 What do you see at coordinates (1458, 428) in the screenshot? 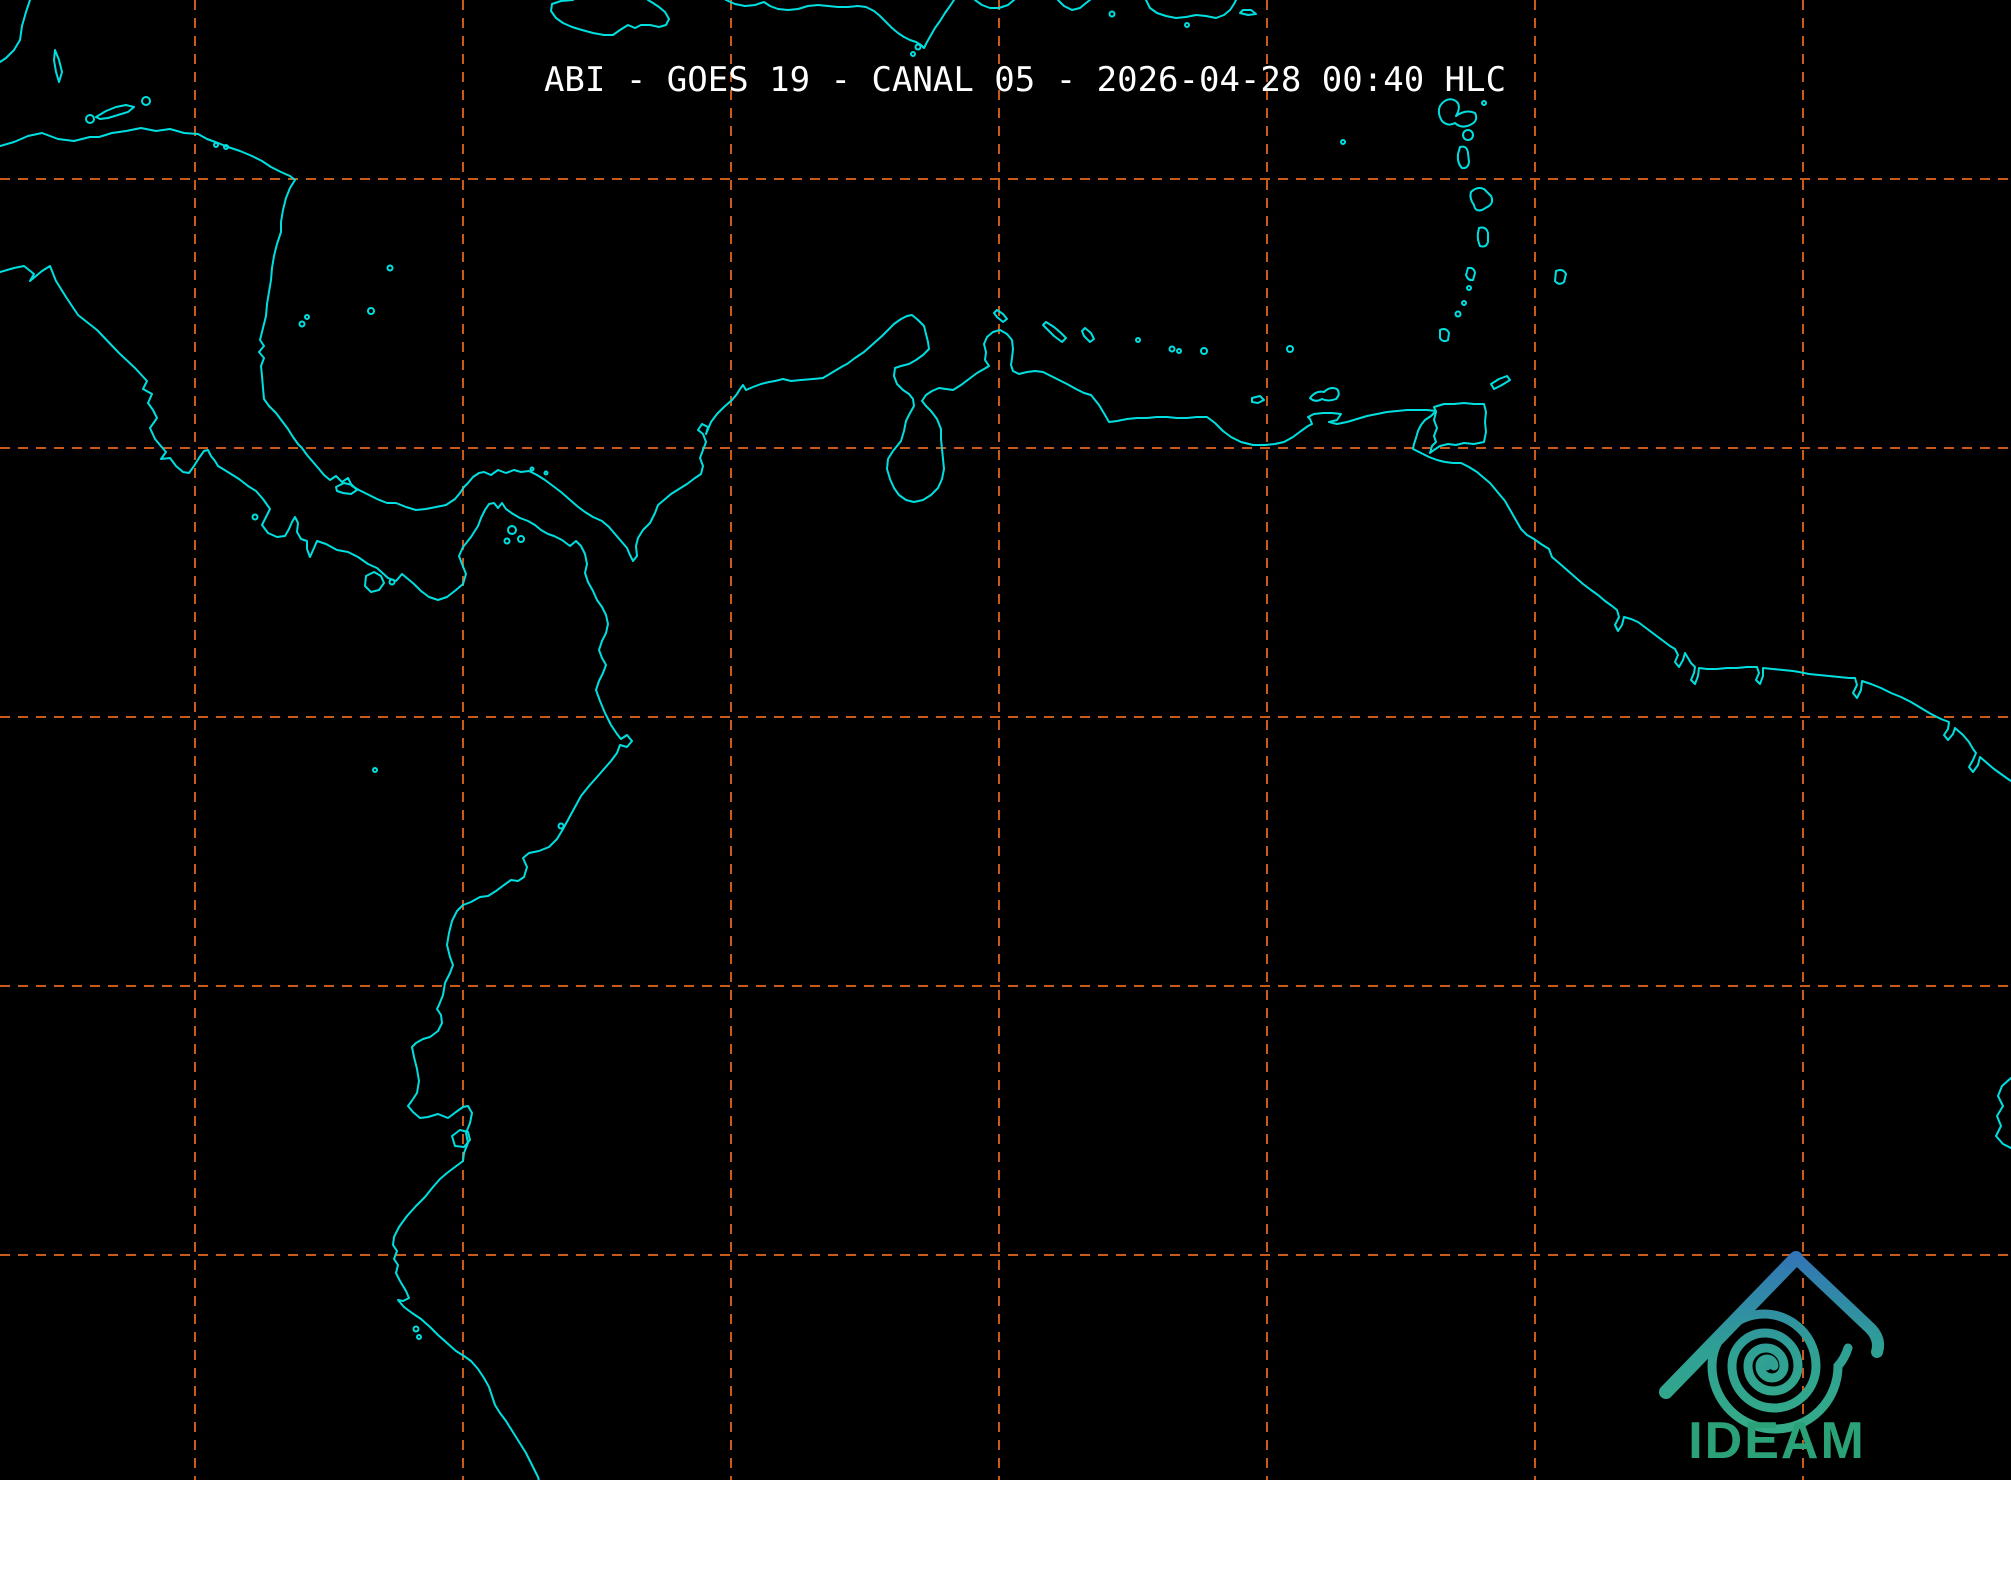
I see `coastline-trinidad` at bounding box center [1458, 428].